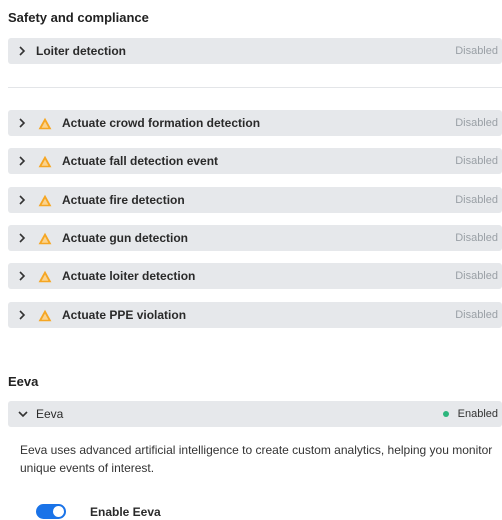  What do you see at coordinates (255, 414) in the screenshot?
I see `eeva-panel-header: Eeva Enabled` at bounding box center [255, 414].